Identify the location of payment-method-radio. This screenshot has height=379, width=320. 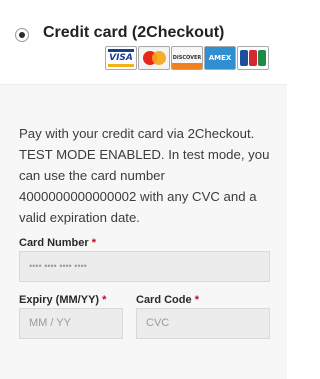
(22, 35).